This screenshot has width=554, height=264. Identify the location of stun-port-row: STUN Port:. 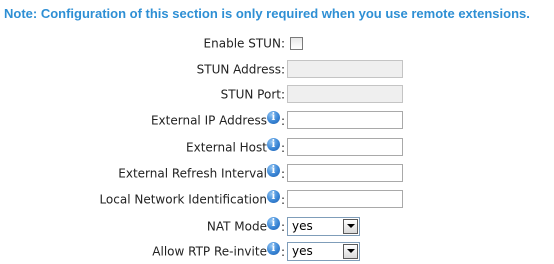
(277, 94).